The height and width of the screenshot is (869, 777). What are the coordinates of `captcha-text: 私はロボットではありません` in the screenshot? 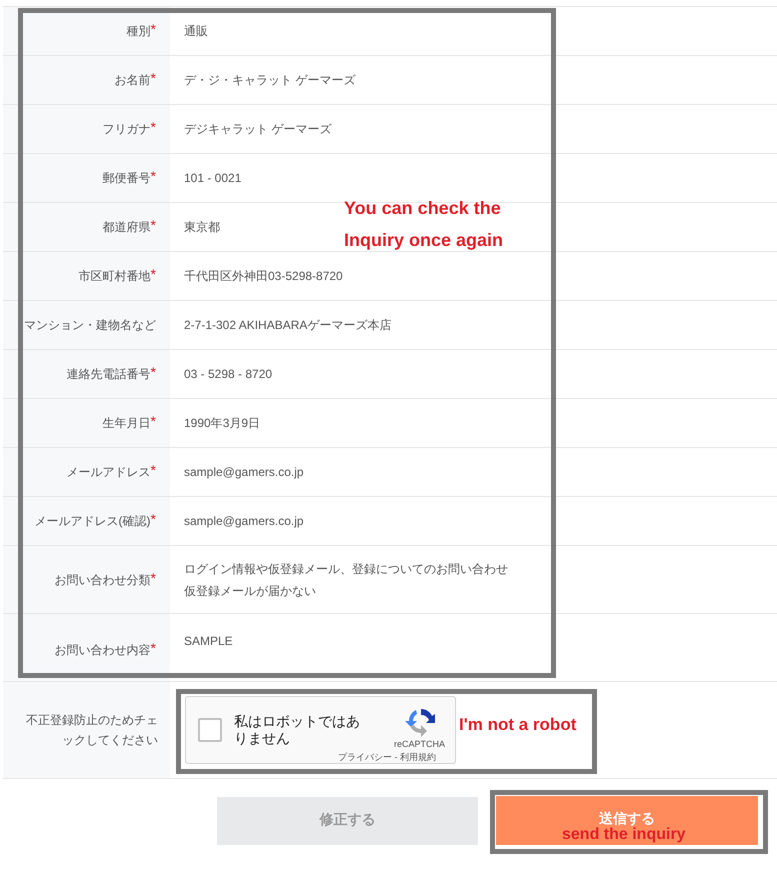 It's located at (297, 730).